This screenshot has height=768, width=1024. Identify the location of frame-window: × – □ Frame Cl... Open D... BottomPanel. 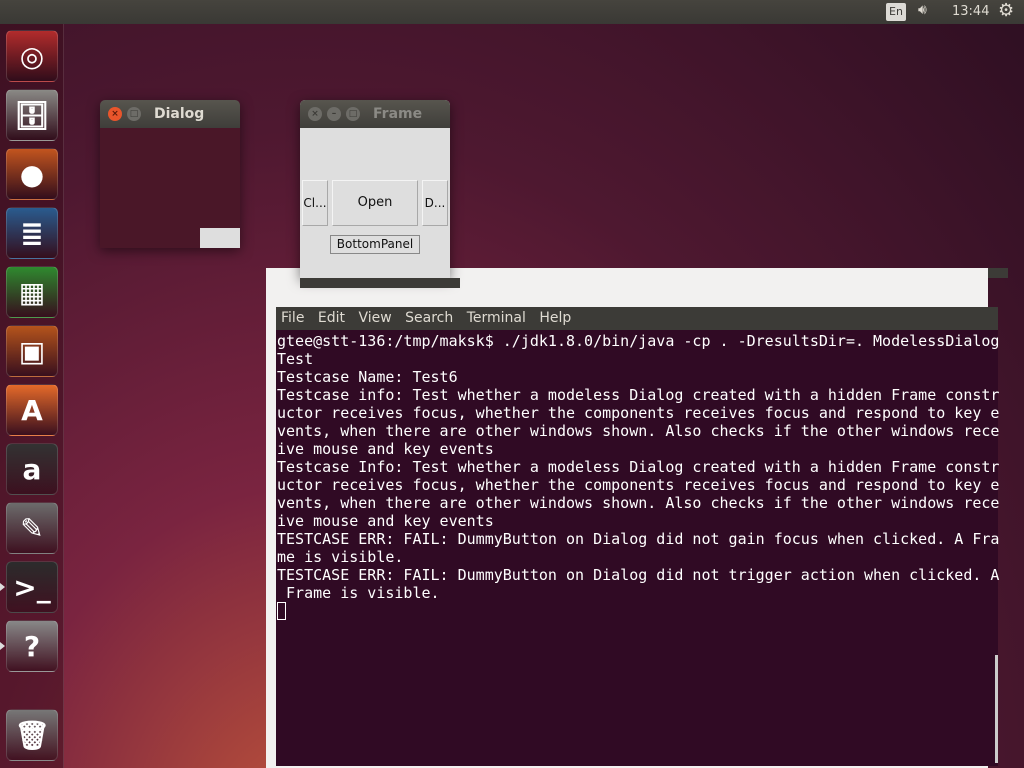
(375, 189).